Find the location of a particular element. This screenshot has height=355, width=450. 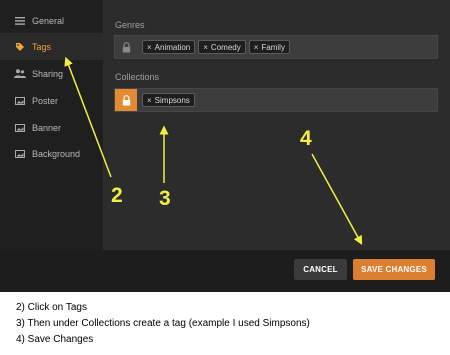

annotation-number: 4 is located at coordinates (306, 138).